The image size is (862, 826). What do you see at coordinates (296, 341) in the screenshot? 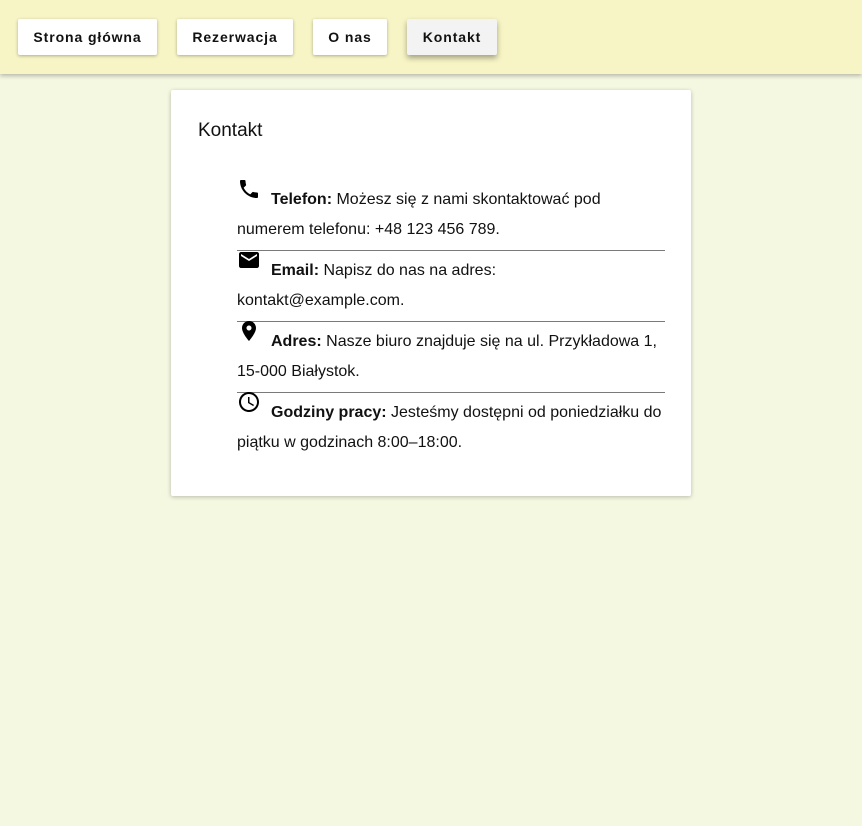
I see `contact-item-label: Adres:` at bounding box center [296, 341].